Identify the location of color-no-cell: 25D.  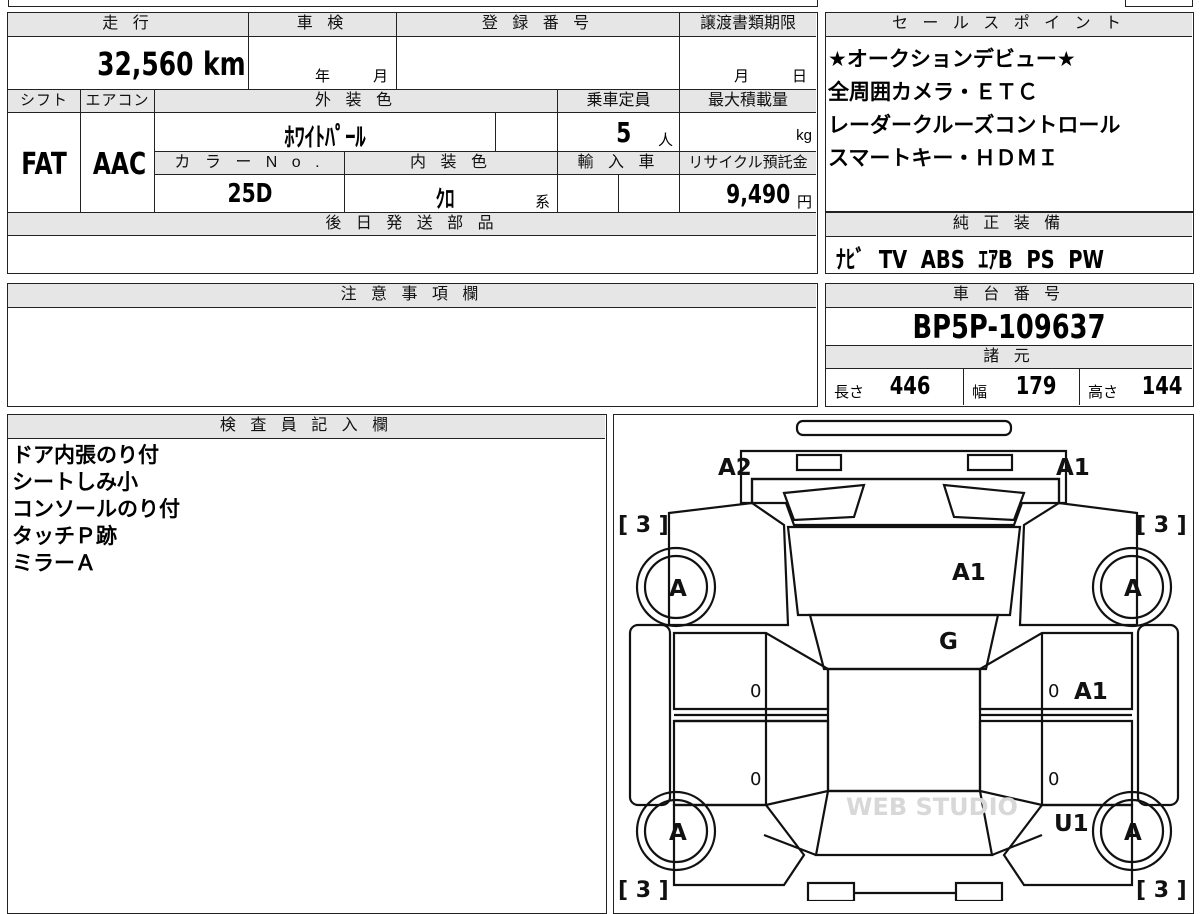
(250, 193).